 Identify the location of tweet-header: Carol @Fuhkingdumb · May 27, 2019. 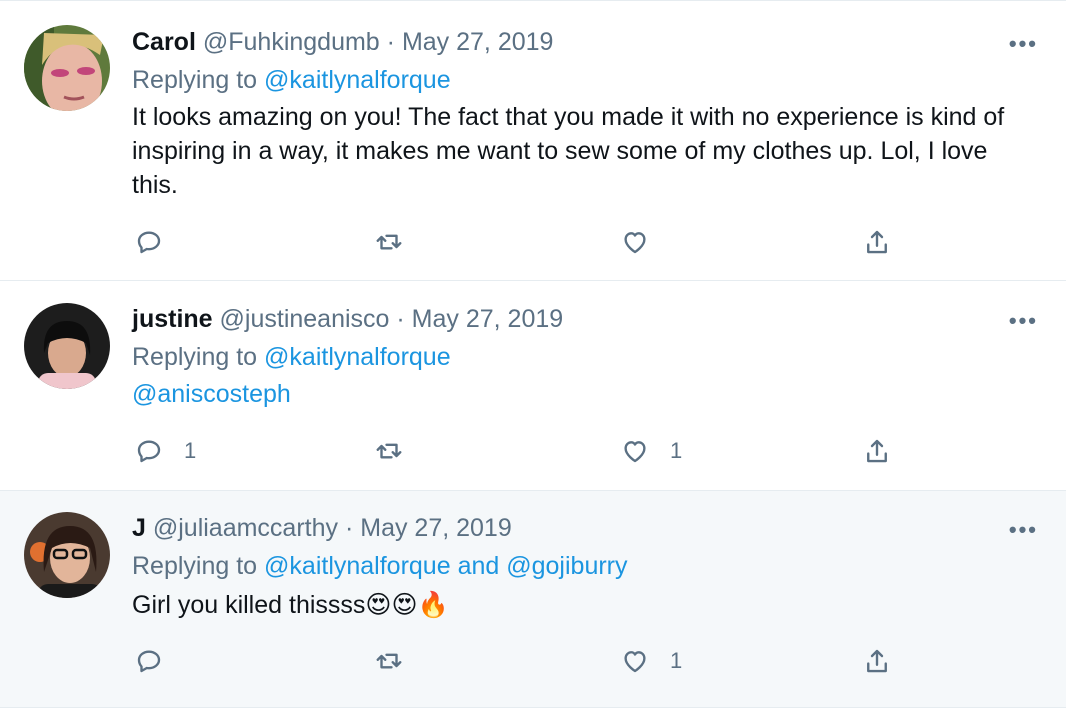
(342, 42).